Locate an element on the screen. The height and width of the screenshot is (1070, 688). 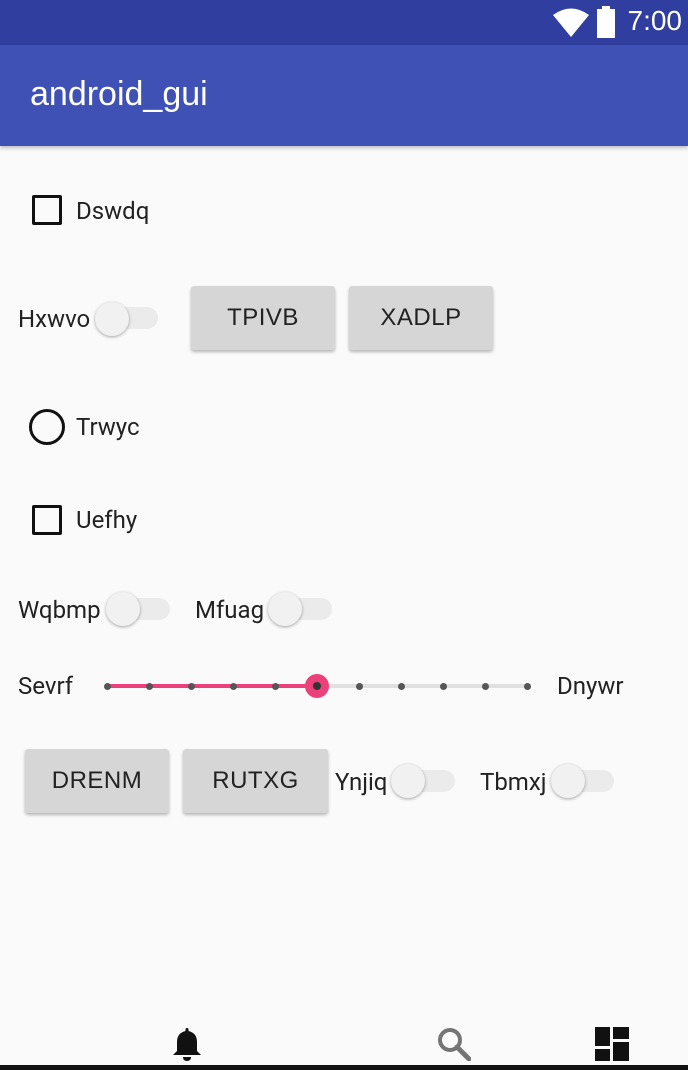
dashboard-icon is located at coordinates (612, 1044).